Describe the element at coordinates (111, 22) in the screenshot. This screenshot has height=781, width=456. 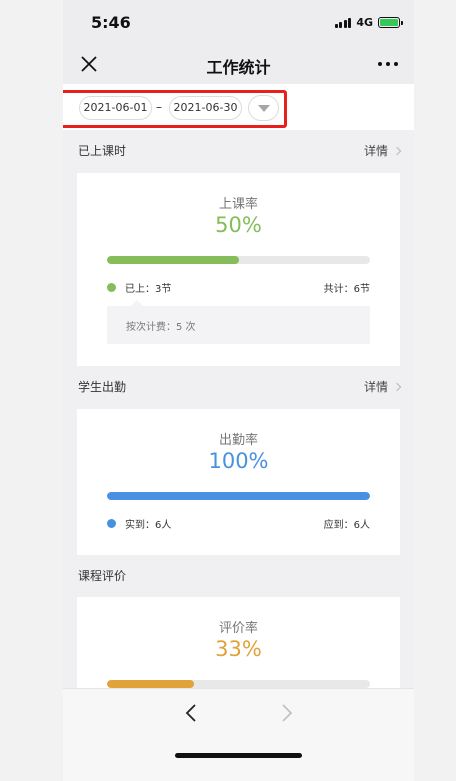
I see `status-time: 5:46` at that location.